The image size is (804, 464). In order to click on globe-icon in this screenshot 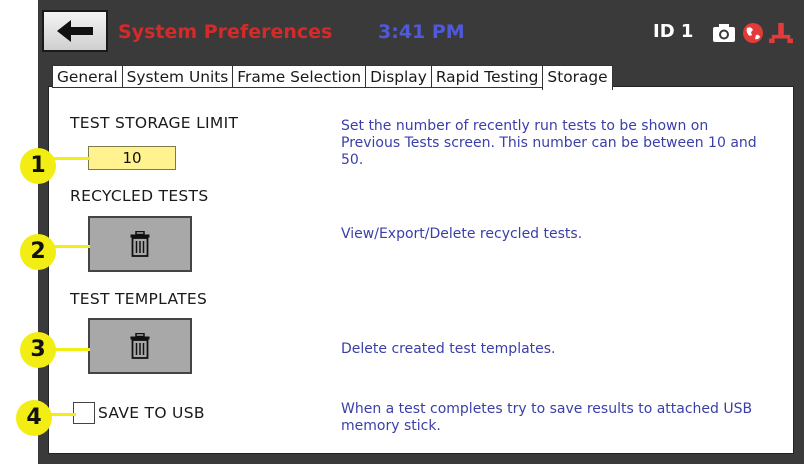, I will do `click(753, 33)`.